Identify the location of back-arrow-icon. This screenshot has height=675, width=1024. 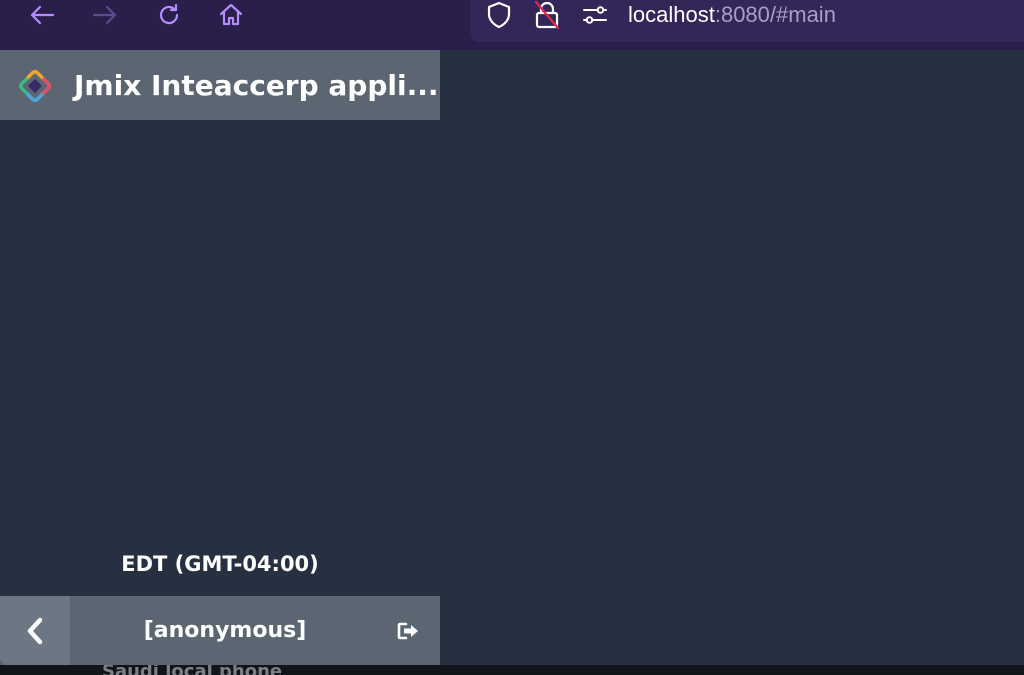
(42, 15).